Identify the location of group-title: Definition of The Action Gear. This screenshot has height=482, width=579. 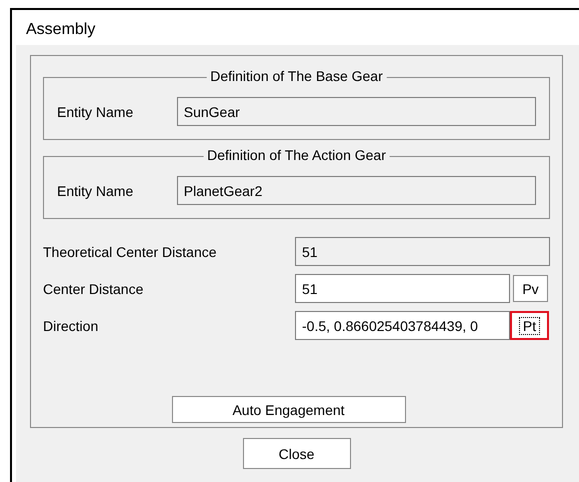
(296, 155).